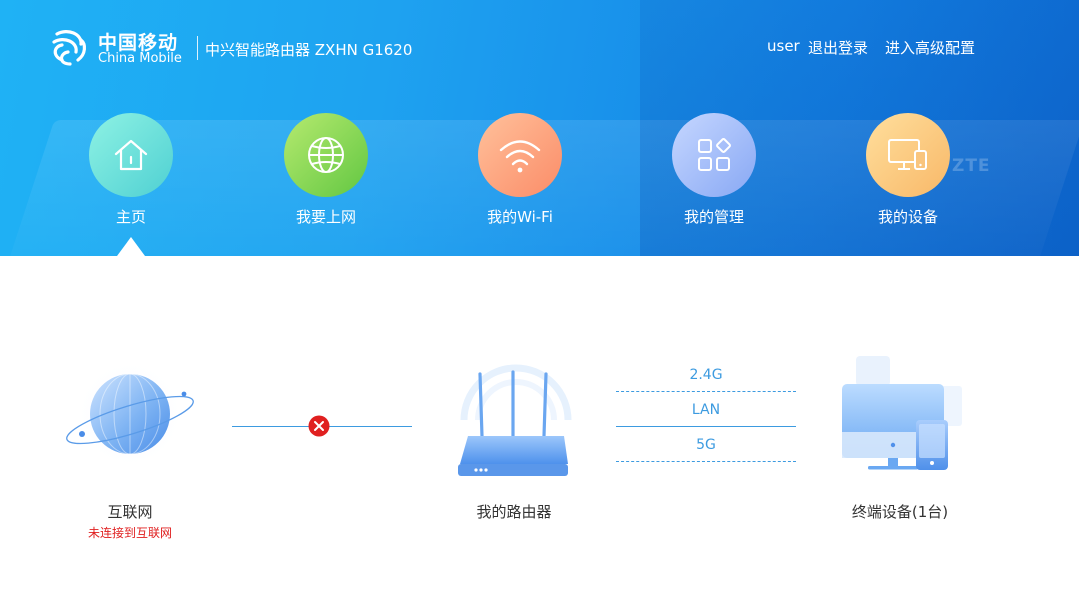 This screenshot has width=1079, height=608. I want to click on nav-item-home: 主页, so click(131, 170).